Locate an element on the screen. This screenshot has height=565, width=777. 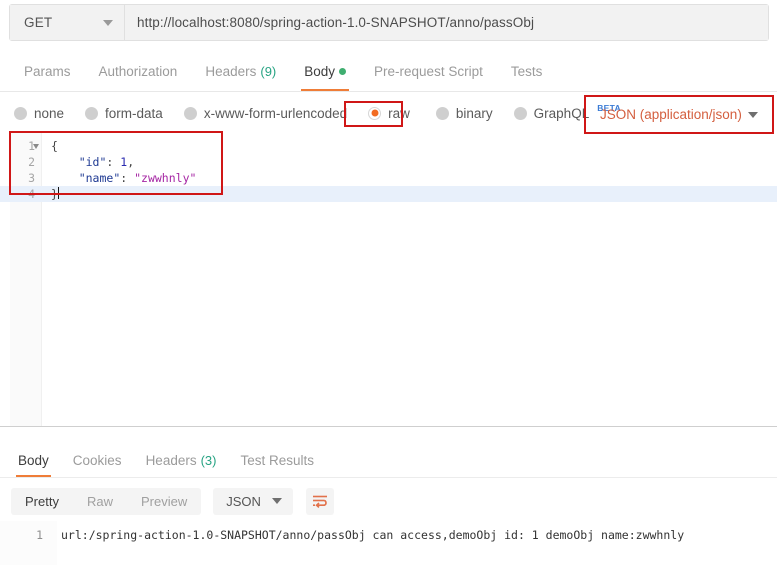
line-content: "name": "zwwhnly" is located at coordinates (119, 178).